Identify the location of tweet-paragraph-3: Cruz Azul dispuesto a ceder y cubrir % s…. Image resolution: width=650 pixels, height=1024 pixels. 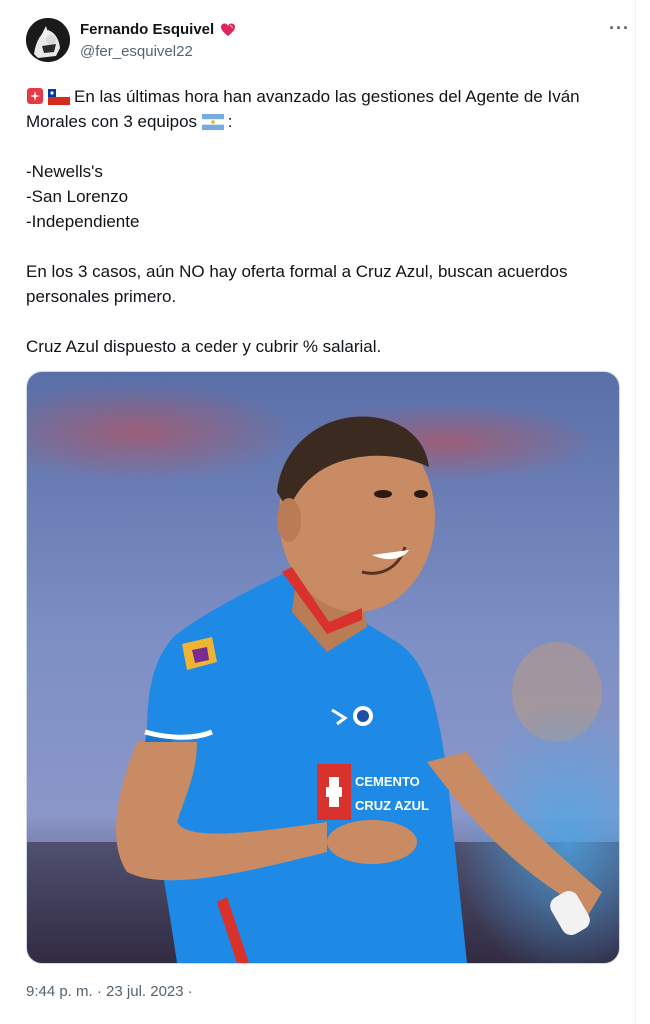
(204, 346).